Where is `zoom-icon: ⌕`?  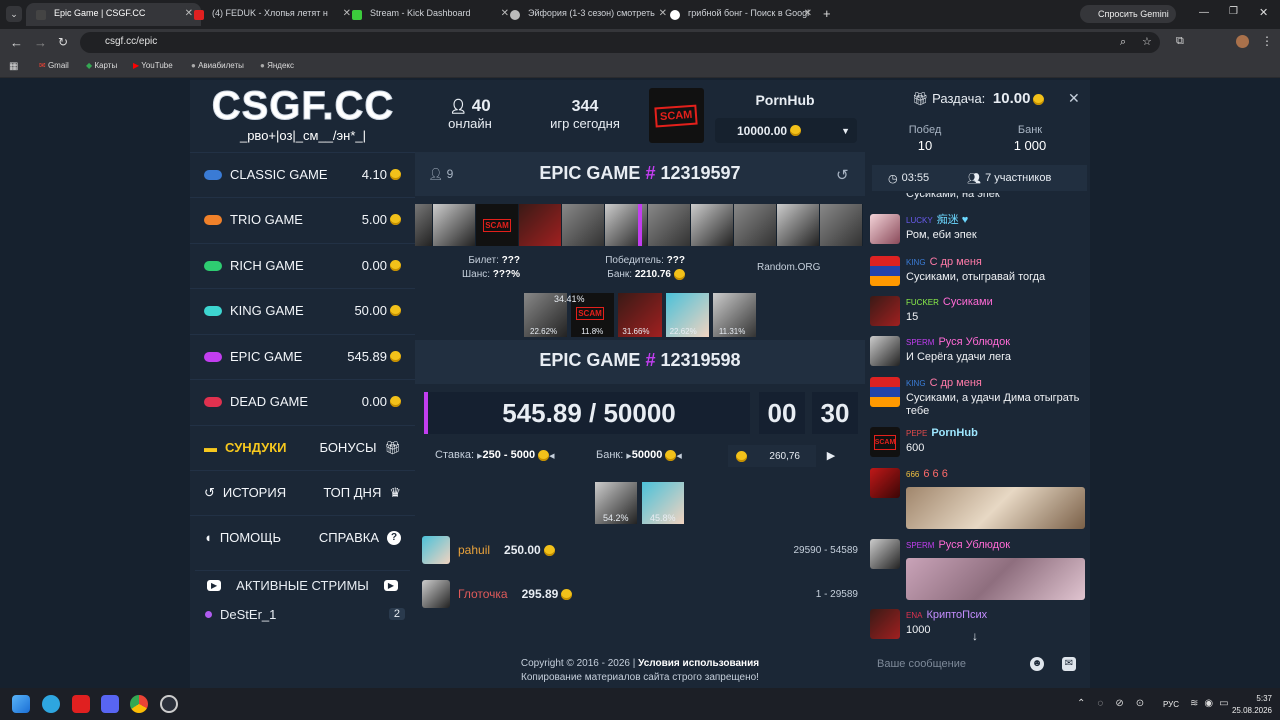
zoom-icon: ⌕ is located at coordinates (1123, 42).